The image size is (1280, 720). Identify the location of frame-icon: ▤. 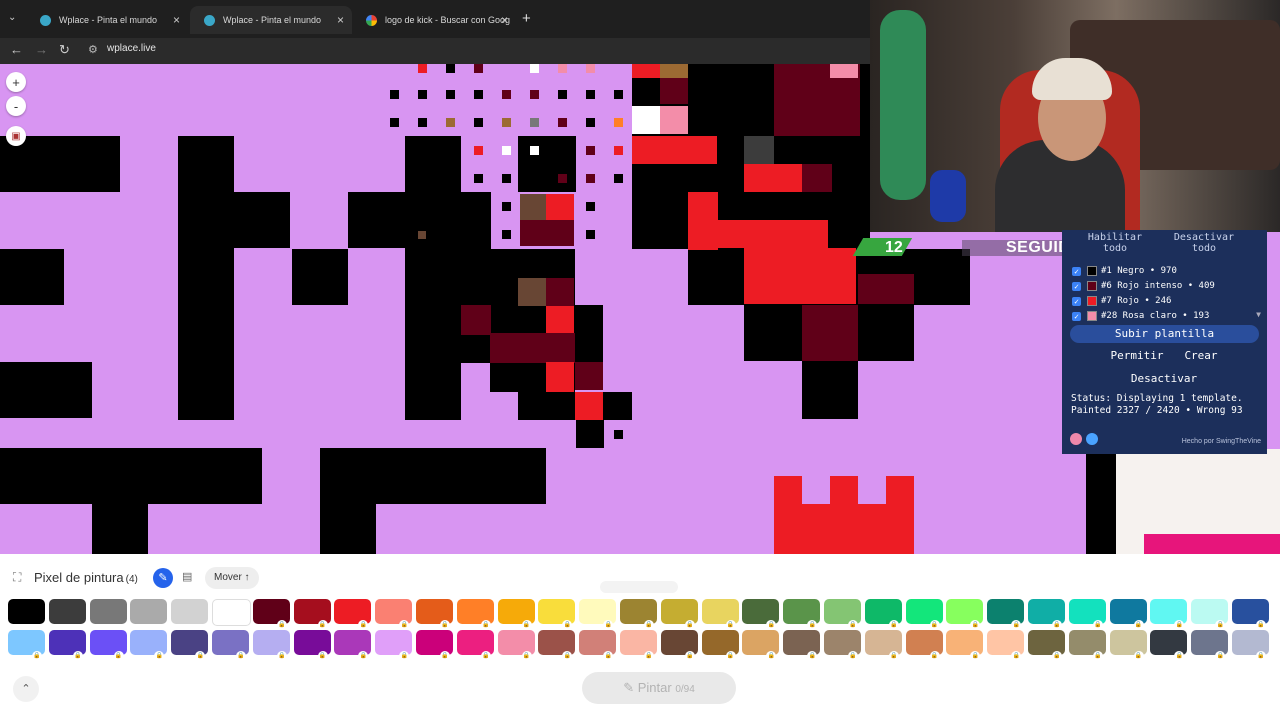
(187, 576).